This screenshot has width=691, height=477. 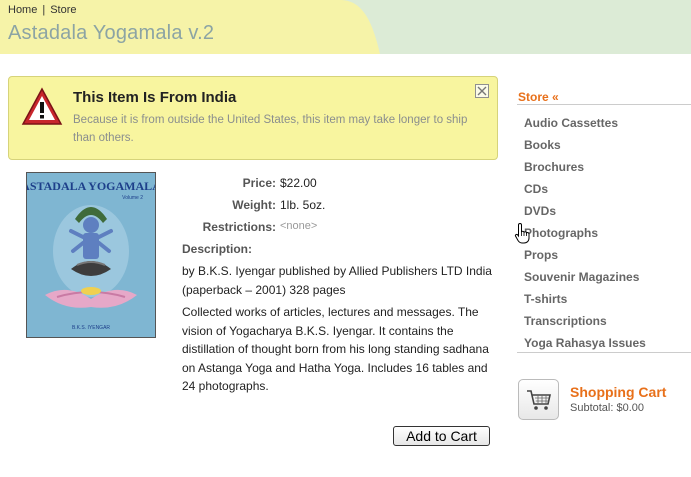 What do you see at coordinates (522, 233) in the screenshot?
I see `hand-cursor-icon` at bounding box center [522, 233].